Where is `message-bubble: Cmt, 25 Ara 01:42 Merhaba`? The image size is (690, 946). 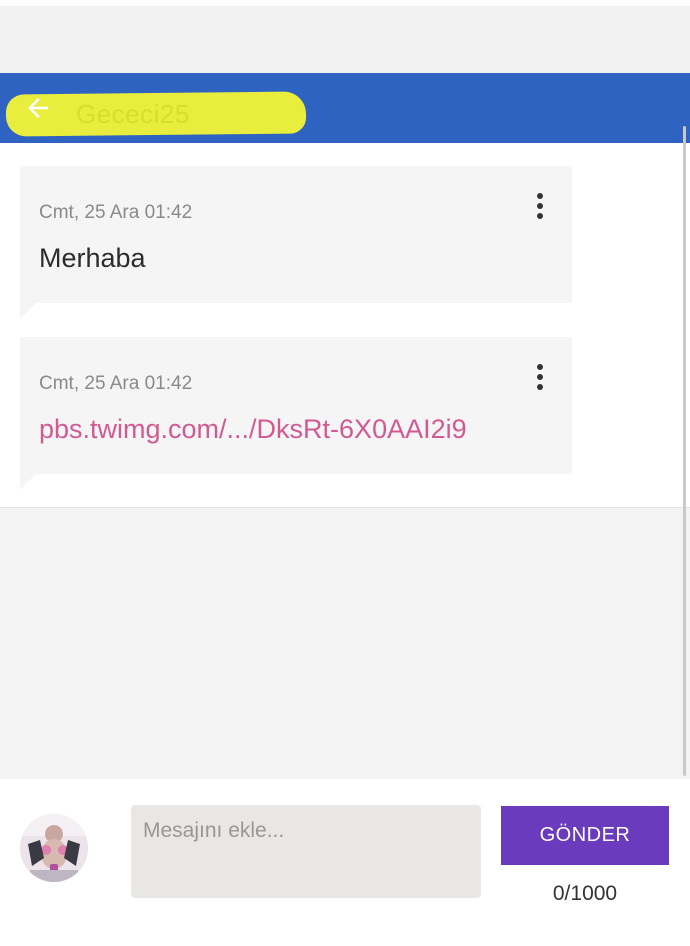 message-bubble: Cmt, 25 Ara 01:42 Merhaba is located at coordinates (296, 242).